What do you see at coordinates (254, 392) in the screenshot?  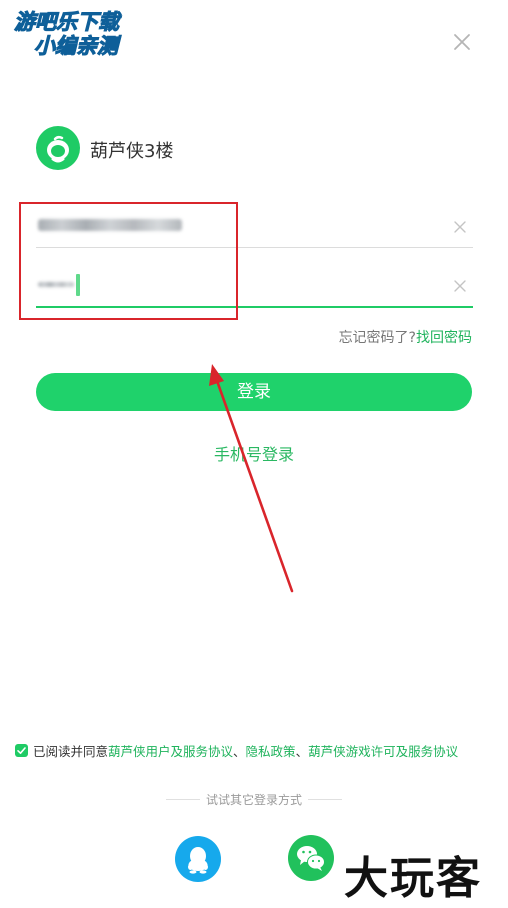 I see `login-button: 登录` at bounding box center [254, 392].